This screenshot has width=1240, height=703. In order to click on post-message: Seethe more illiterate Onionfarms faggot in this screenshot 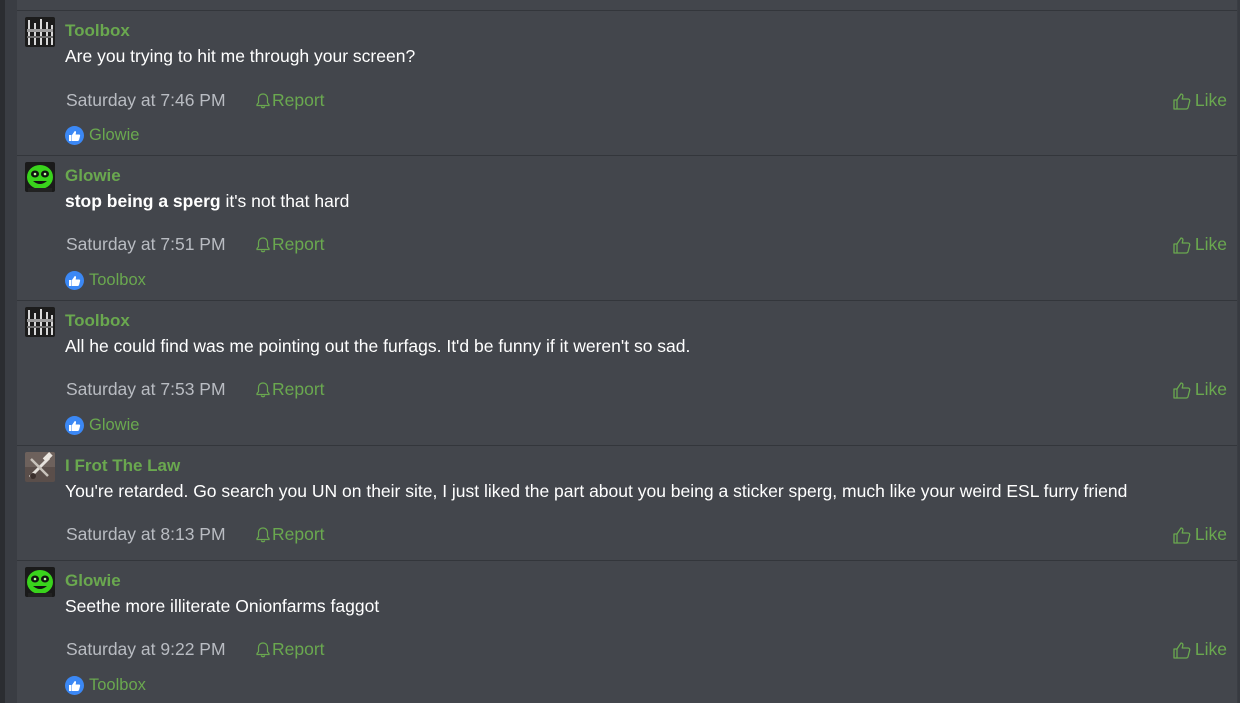, I will do `click(222, 606)`.